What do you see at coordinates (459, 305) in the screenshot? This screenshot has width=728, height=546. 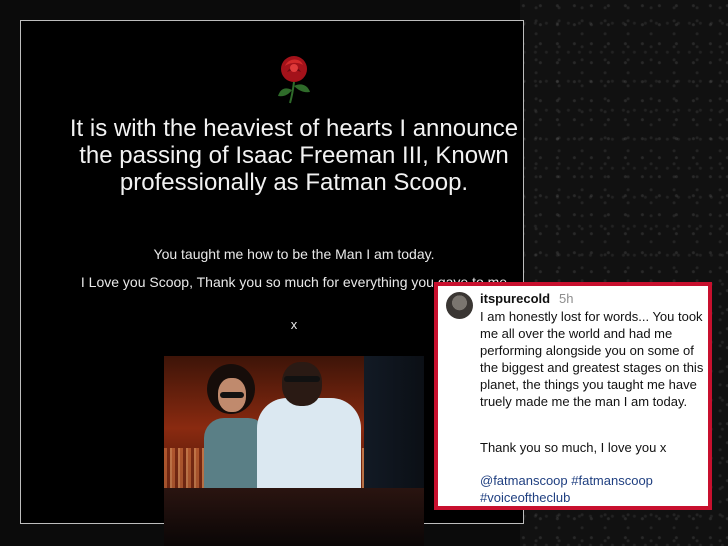 I see `avatar` at bounding box center [459, 305].